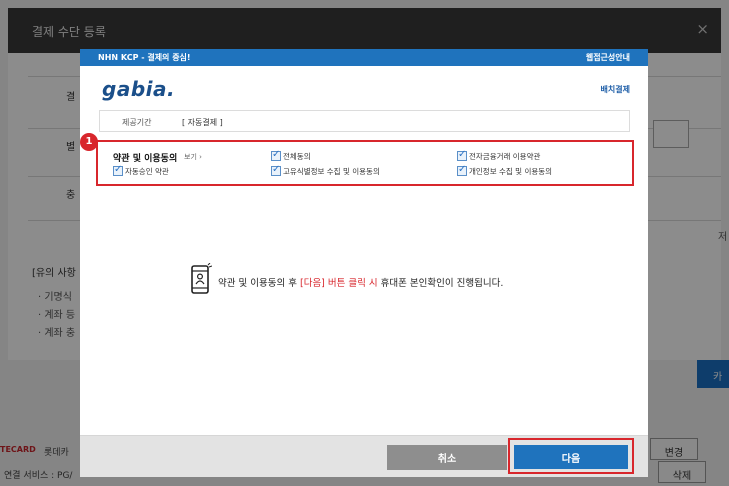 This screenshot has width=729, height=486. I want to click on checkbox-label: 전체동의, so click(297, 156).